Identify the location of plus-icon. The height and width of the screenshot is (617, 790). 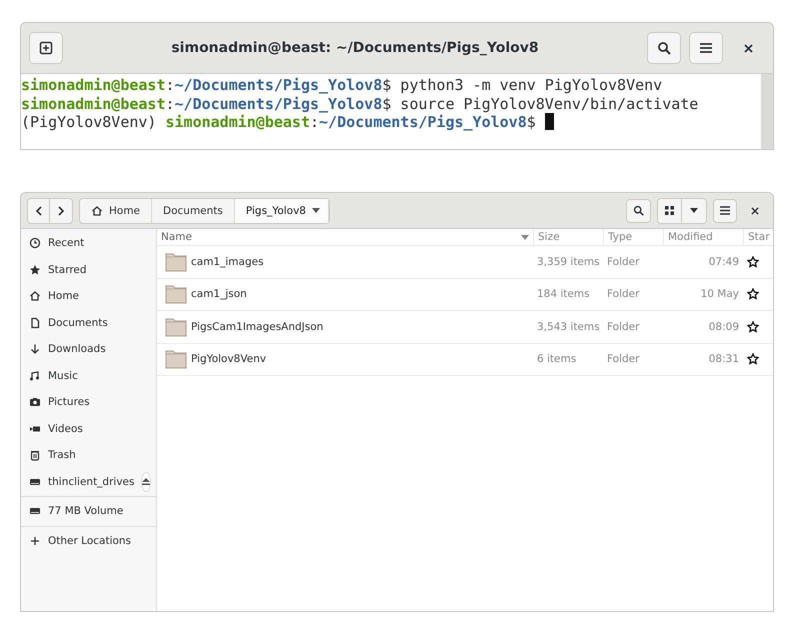
(35, 540).